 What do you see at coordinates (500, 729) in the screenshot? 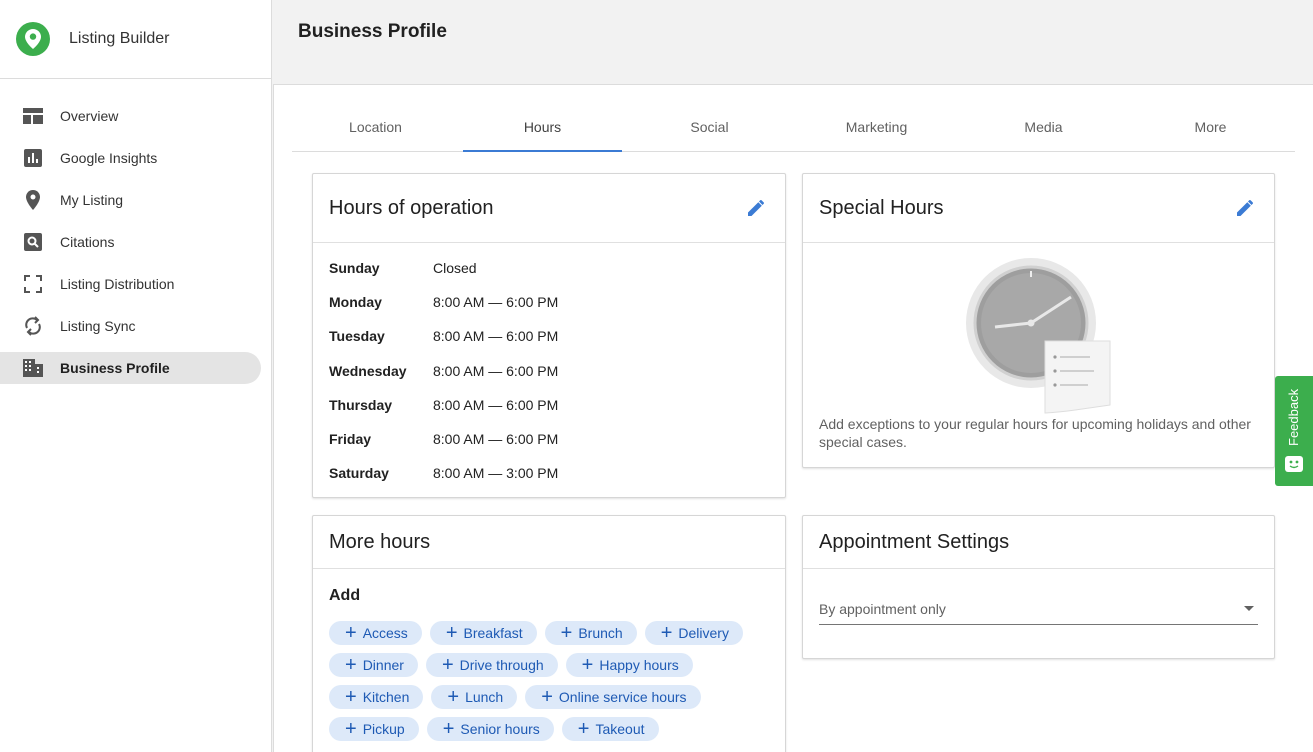
I see `chip-label: Senior hours` at bounding box center [500, 729].